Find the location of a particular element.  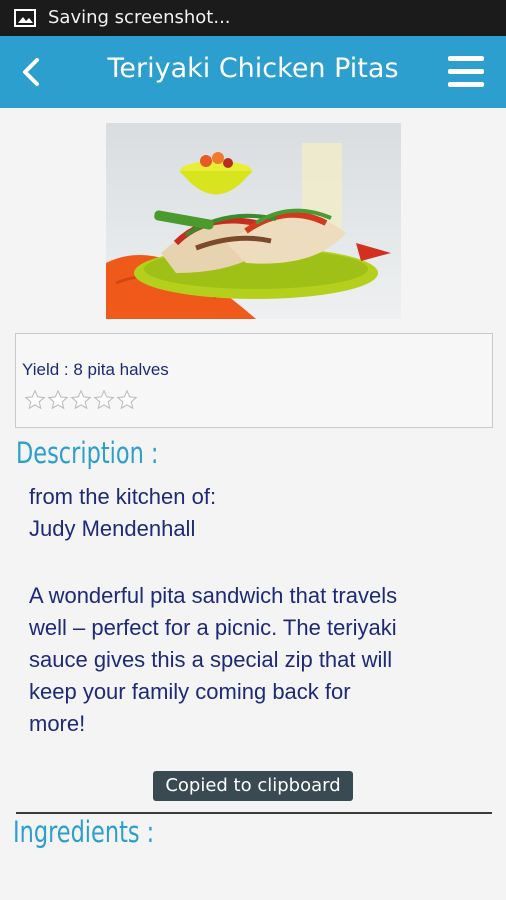

image-icon is located at coordinates (25, 18).